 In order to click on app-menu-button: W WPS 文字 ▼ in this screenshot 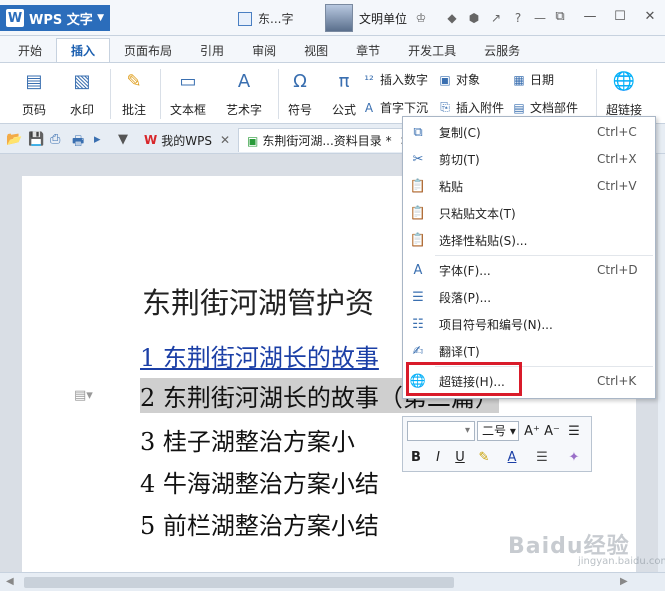, I will do `click(55, 18)`.